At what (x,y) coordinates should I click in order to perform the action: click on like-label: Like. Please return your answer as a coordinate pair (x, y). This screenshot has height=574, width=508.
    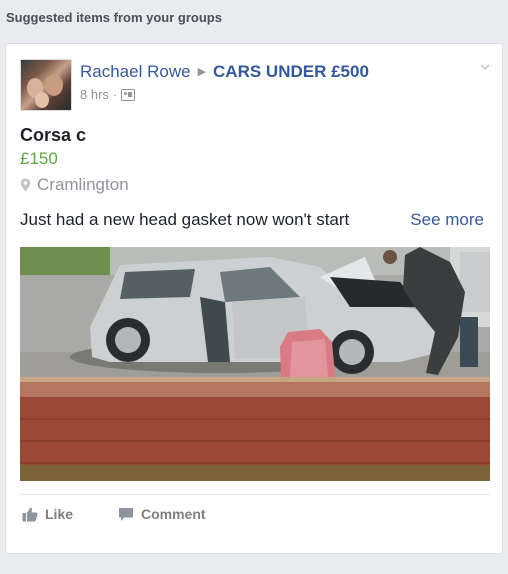
    Looking at the image, I should click on (59, 514).